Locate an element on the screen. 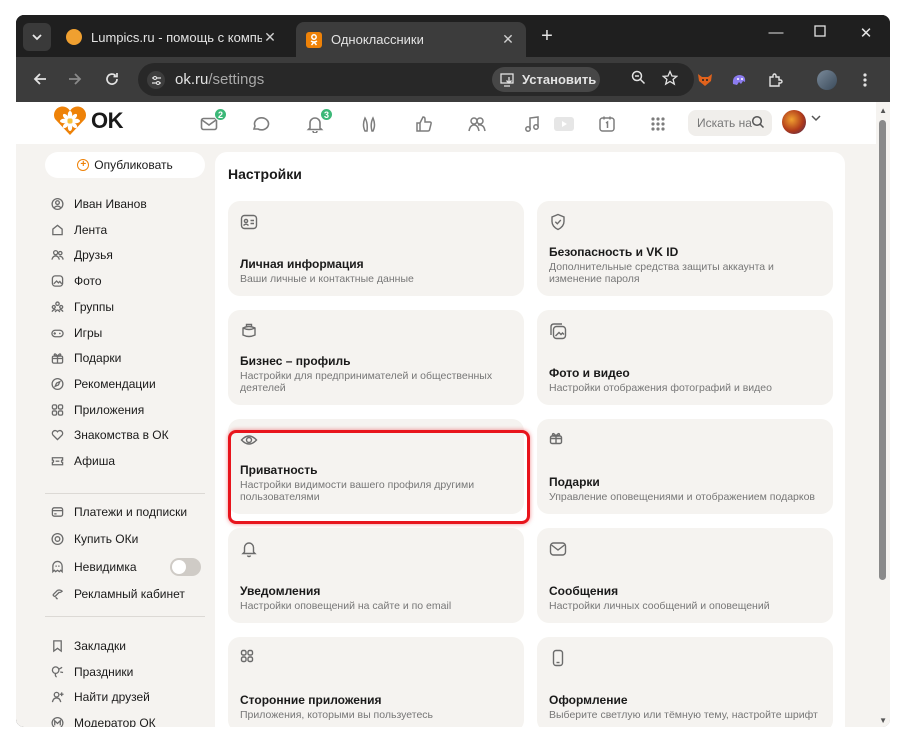 Image resolution: width=906 pixels, height=743 pixels. groups-icon is located at coordinates (57, 306).